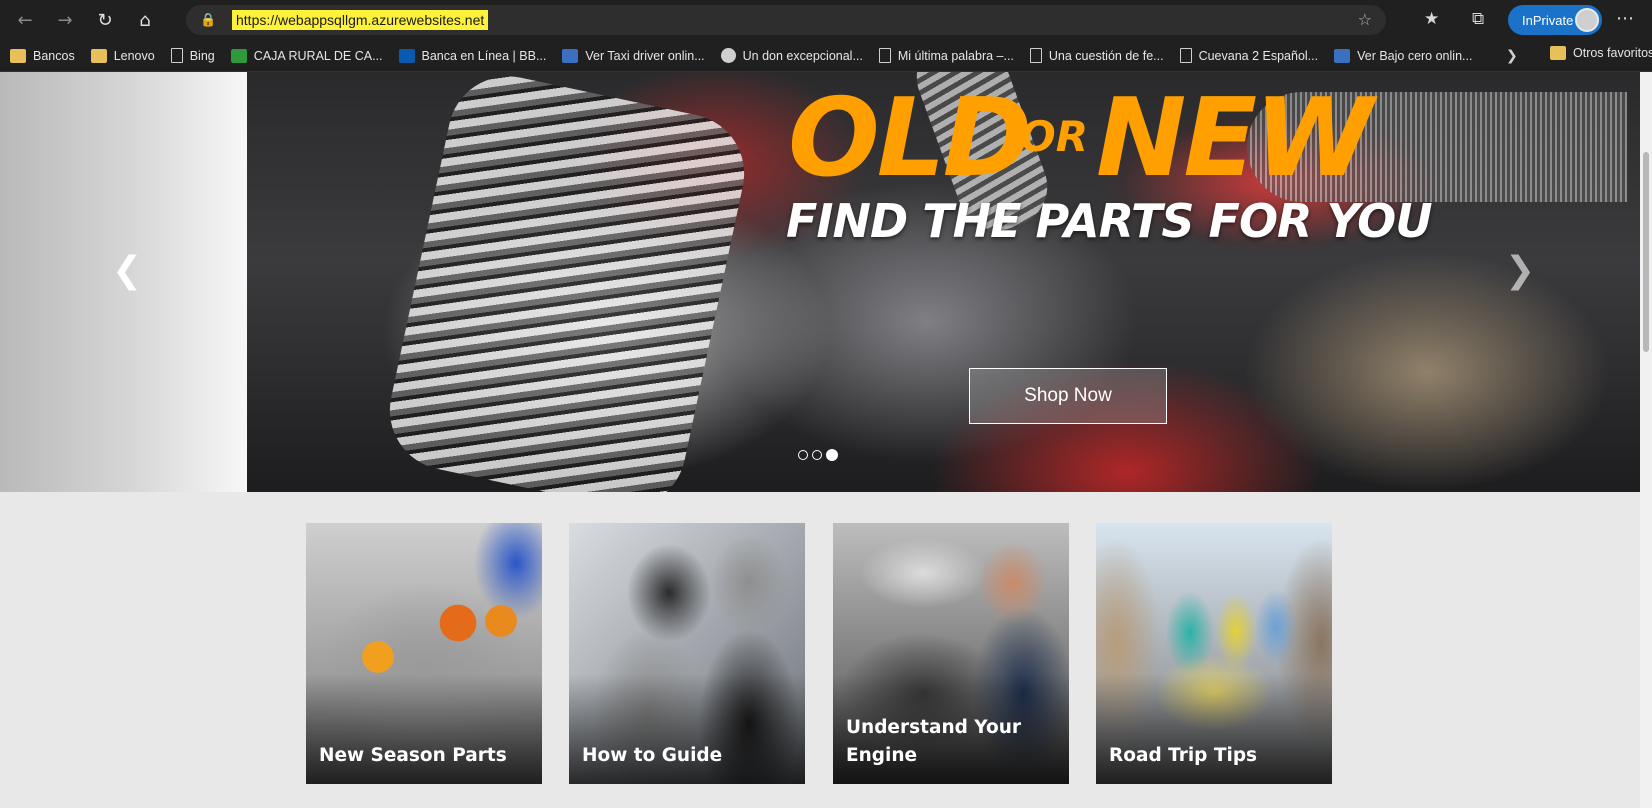 The height and width of the screenshot is (808, 1652). Describe the element at coordinates (934, 741) in the screenshot. I see `card-title: Understand Your Engine` at that location.